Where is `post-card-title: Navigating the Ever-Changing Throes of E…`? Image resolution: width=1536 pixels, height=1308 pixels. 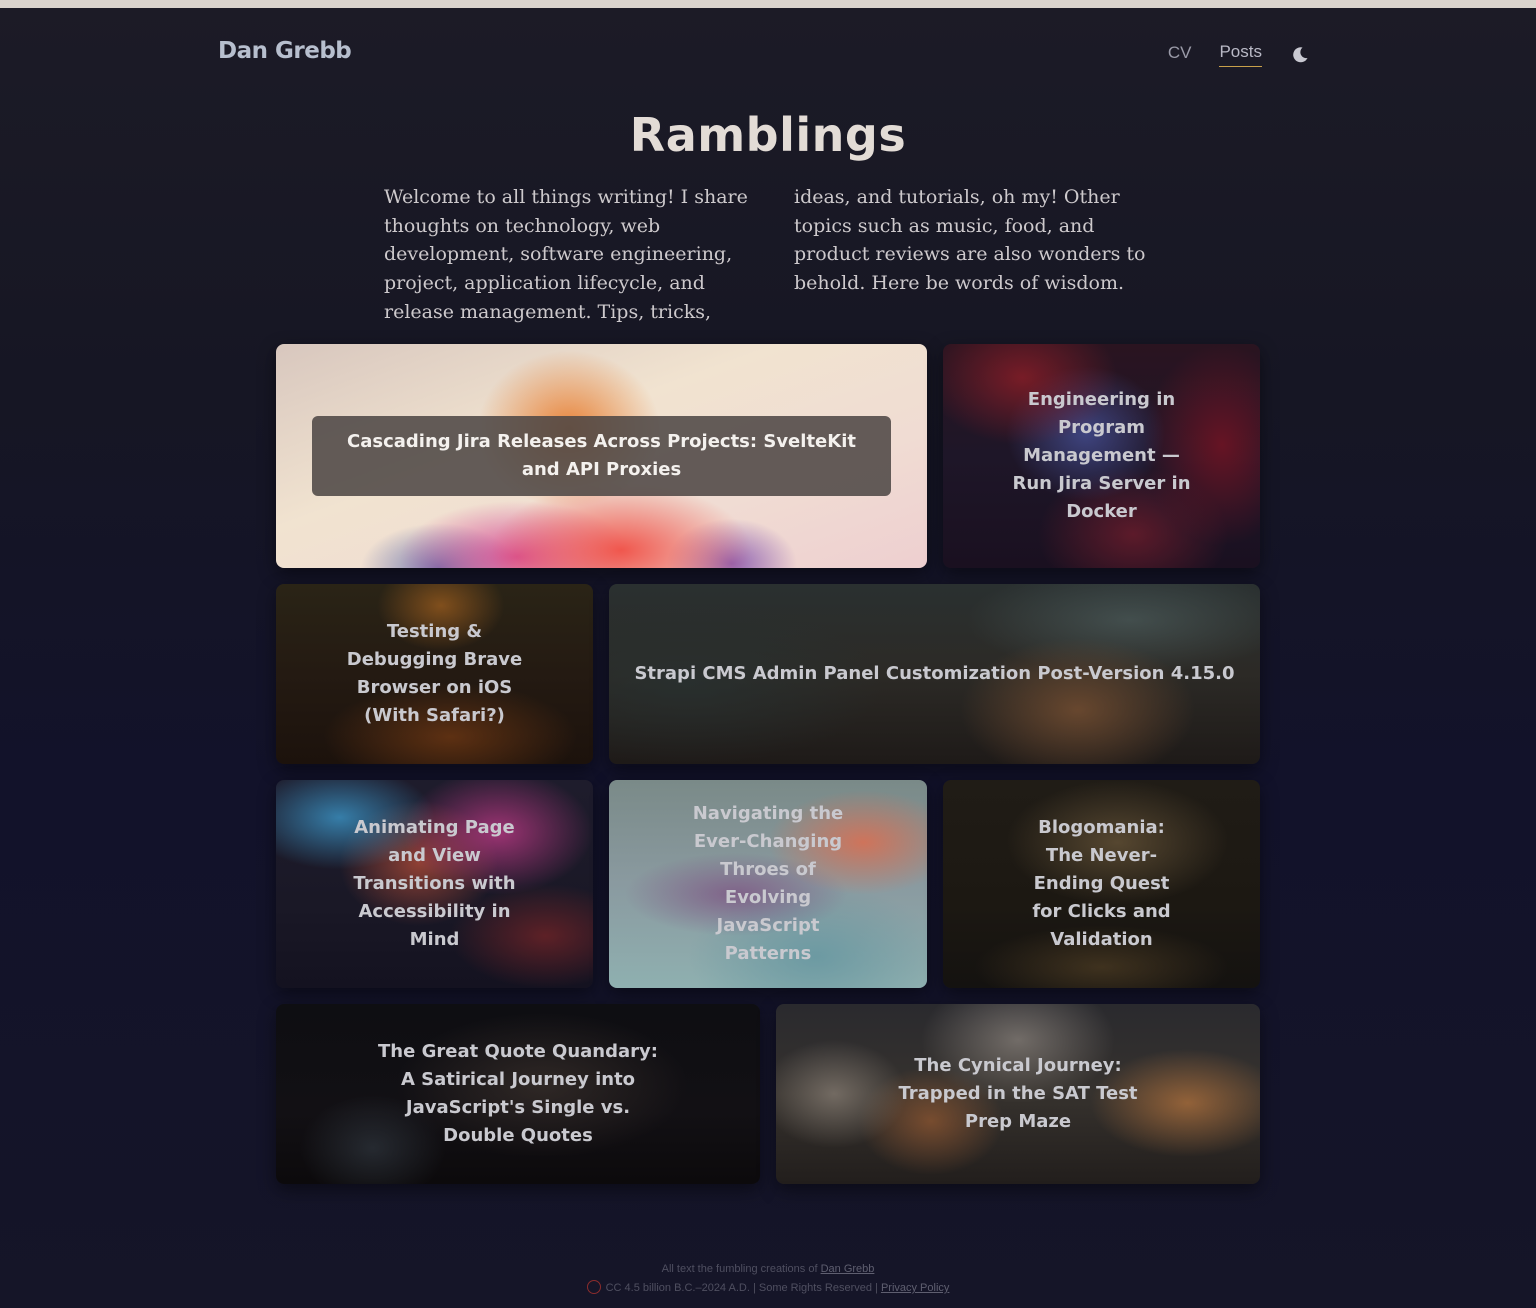
post-card-title: Navigating the Ever-Changing Throes of E… is located at coordinates (768, 883).